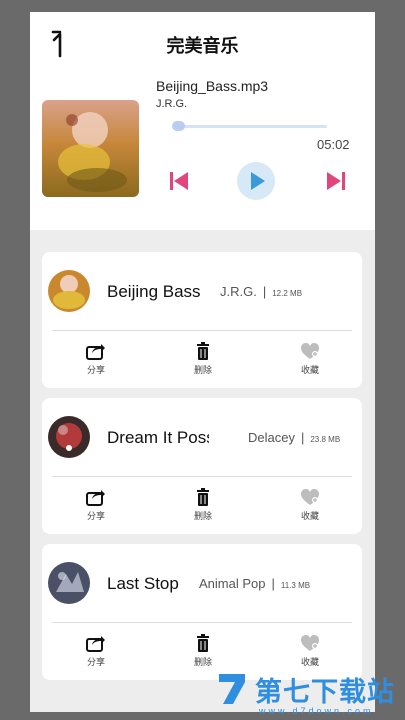 This screenshot has height=720, width=405. I want to click on watermark-logo-icon, so click(232, 689).